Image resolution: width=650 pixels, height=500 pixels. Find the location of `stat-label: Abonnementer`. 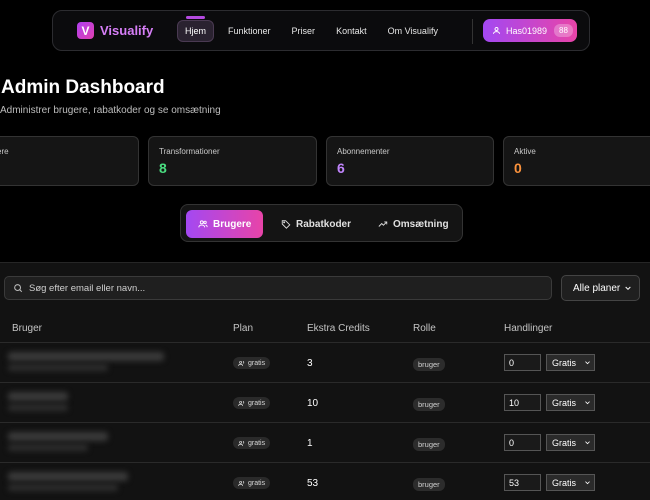

stat-label: Abonnementer is located at coordinates (363, 151).